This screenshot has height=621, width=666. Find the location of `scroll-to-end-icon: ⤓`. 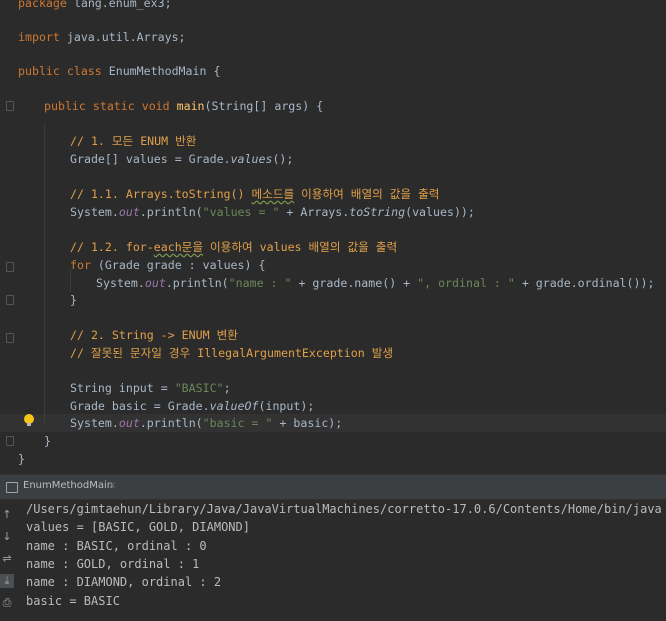

scroll-to-end-icon: ⤓ is located at coordinates (7, 581).